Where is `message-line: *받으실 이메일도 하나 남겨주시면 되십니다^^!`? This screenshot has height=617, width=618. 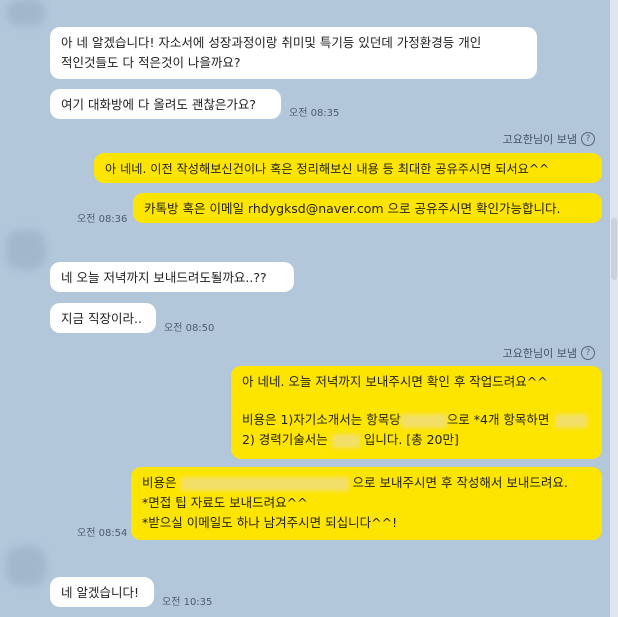 message-line: *받으실 이메일도 하나 남겨주시면 되십니다^^! is located at coordinates (270, 522).